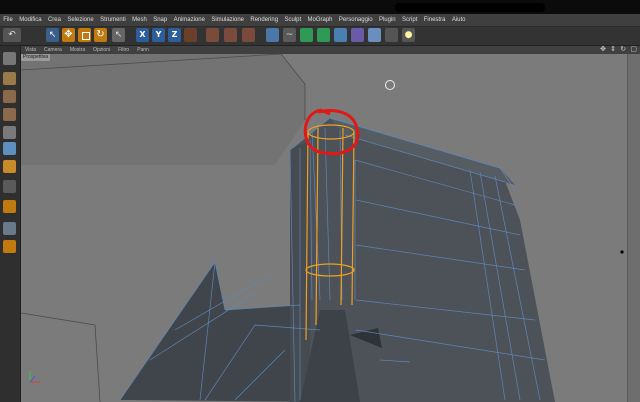 The height and width of the screenshot is (402, 640). What do you see at coordinates (306, 35) in the screenshot?
I see `generator-icon` at bounding box center [306, 35].